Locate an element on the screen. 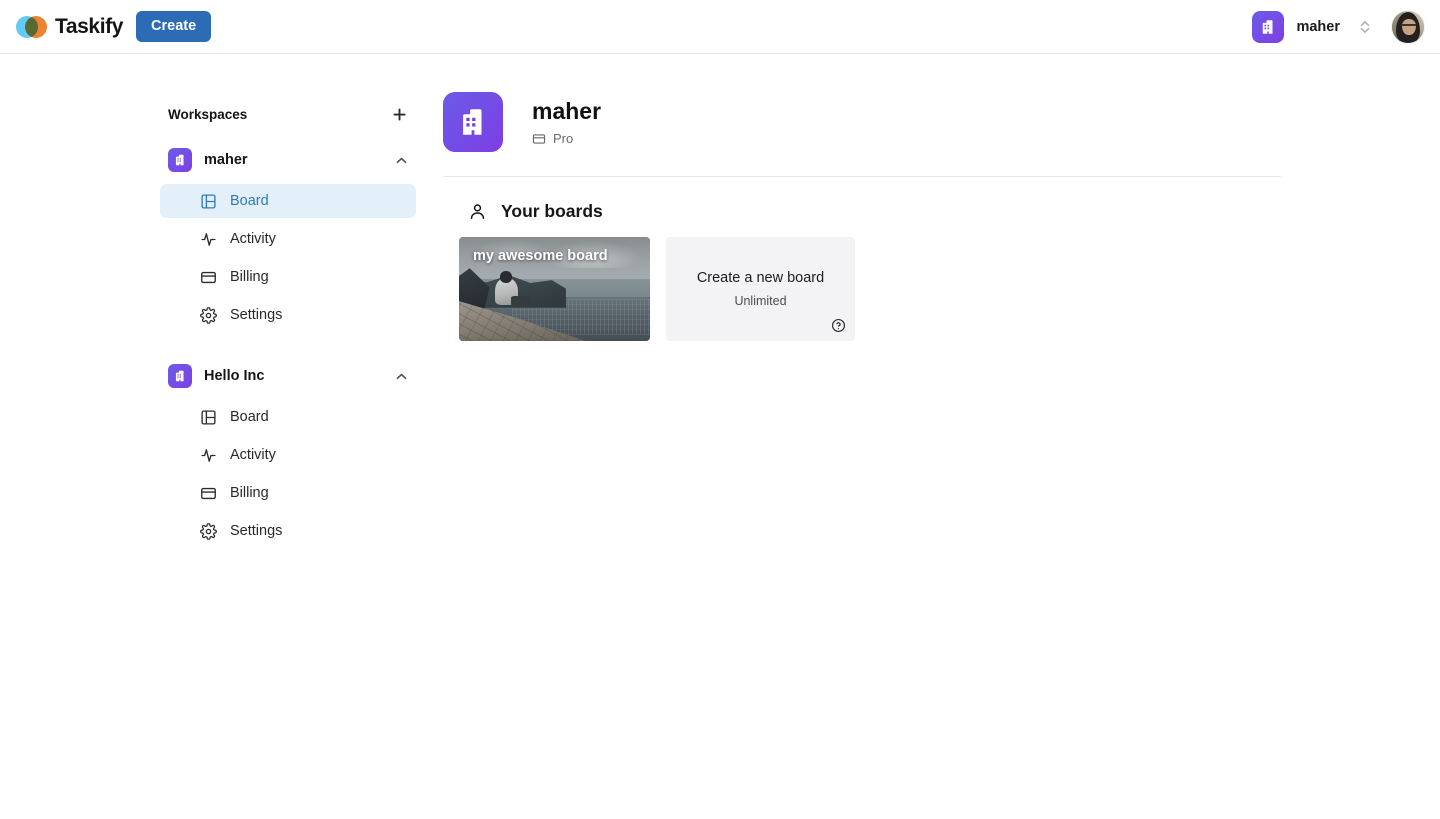 This screenshot has height=819, width=1440. chevron-up-down-icon is located at coordinates (1365, 27).